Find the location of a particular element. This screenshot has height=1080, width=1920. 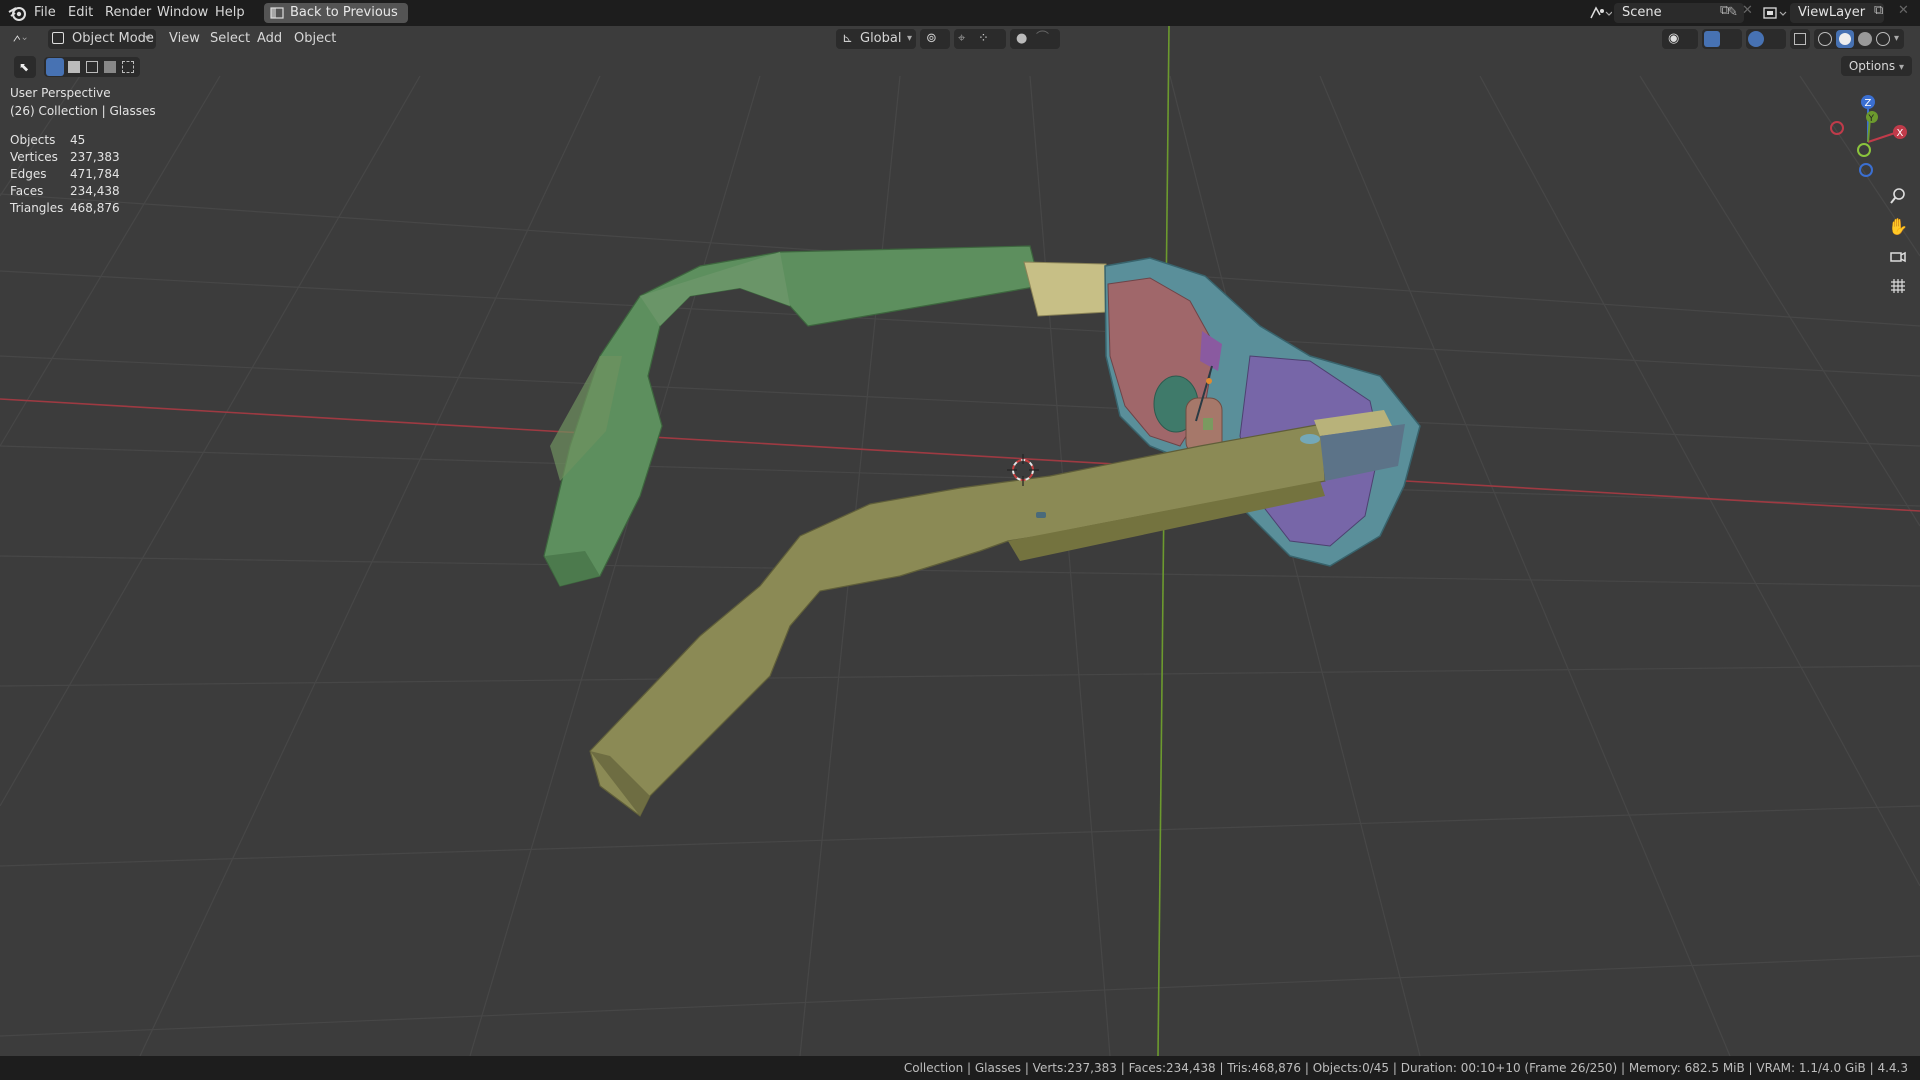

menu-window: Window is located at coordinates (182, 13).